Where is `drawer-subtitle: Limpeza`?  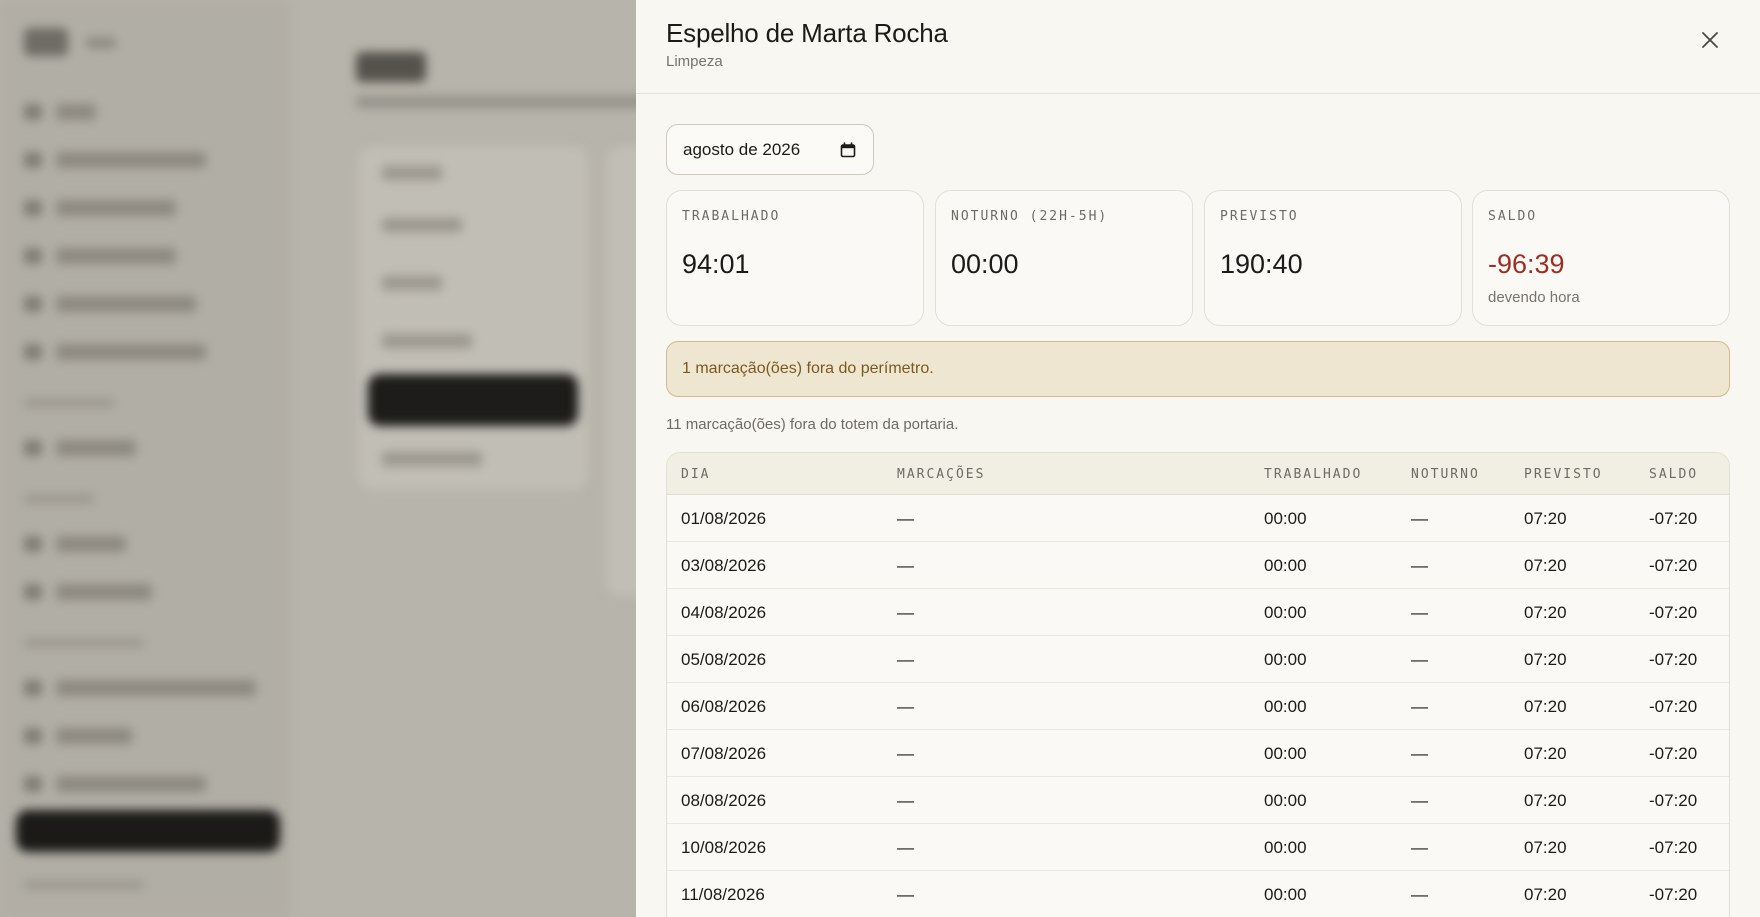 drawer-subtitle: Limpeza is located at coordinates (694, 61).